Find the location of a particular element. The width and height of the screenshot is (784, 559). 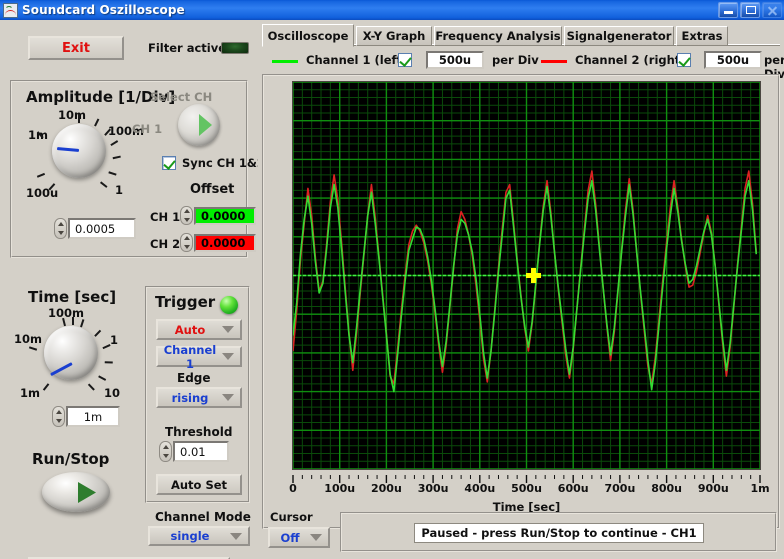

time-value-input: 1m is located at coordinates (93, 416).